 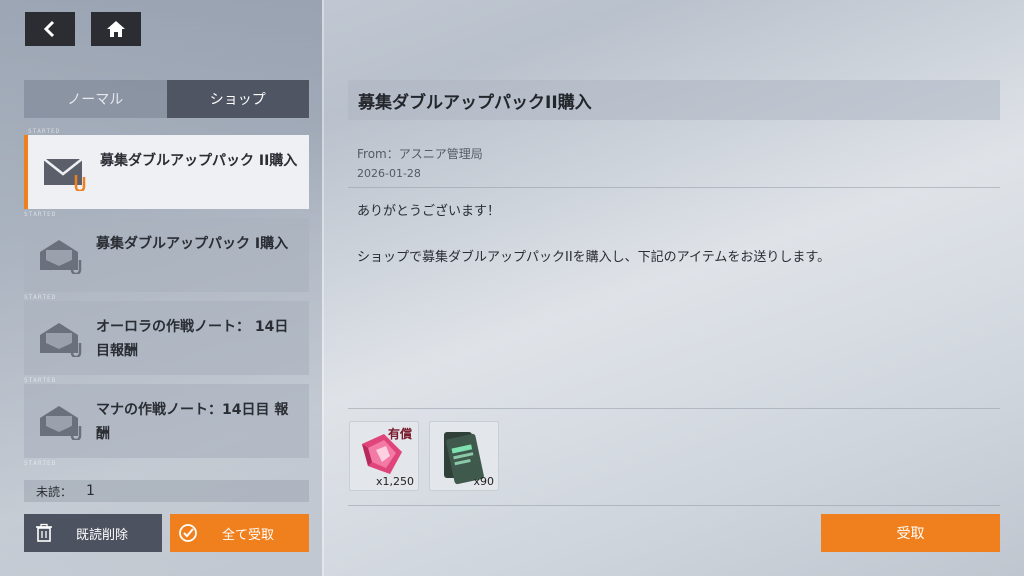 I want to click on item-quantity: x1,250, so click(x=394, y=481).